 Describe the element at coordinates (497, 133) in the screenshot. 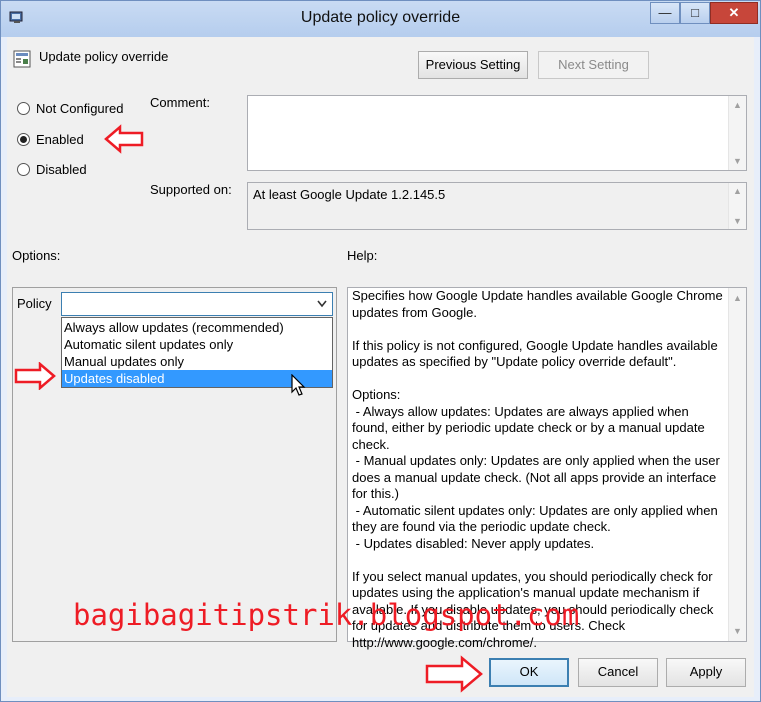

I see `comment-field: ▲ ▼` at that location.